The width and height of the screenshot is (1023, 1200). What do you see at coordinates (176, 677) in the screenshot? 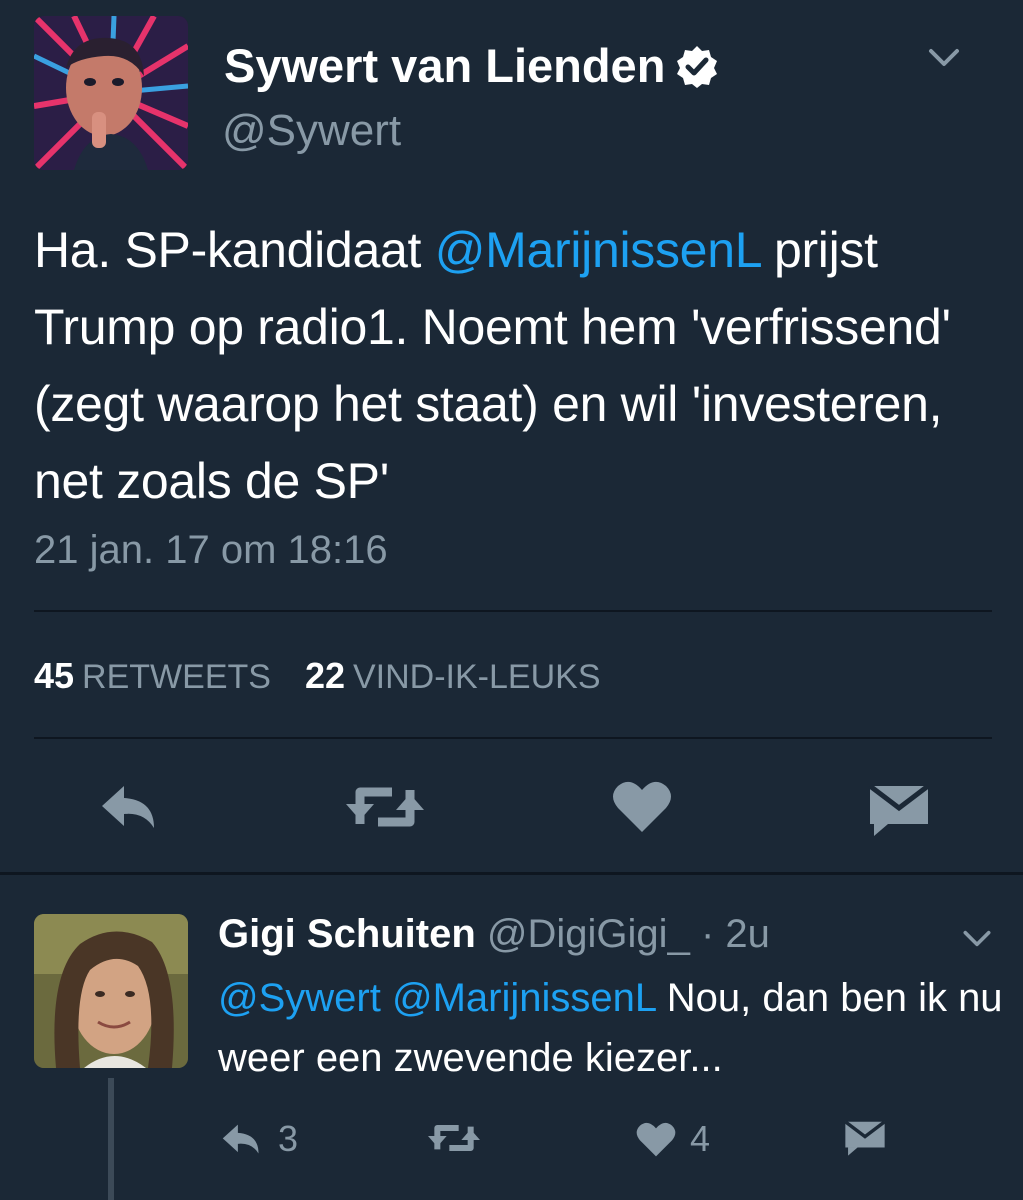
I see `retweet-label: RETWEETS` at bounding box center [176, 677].